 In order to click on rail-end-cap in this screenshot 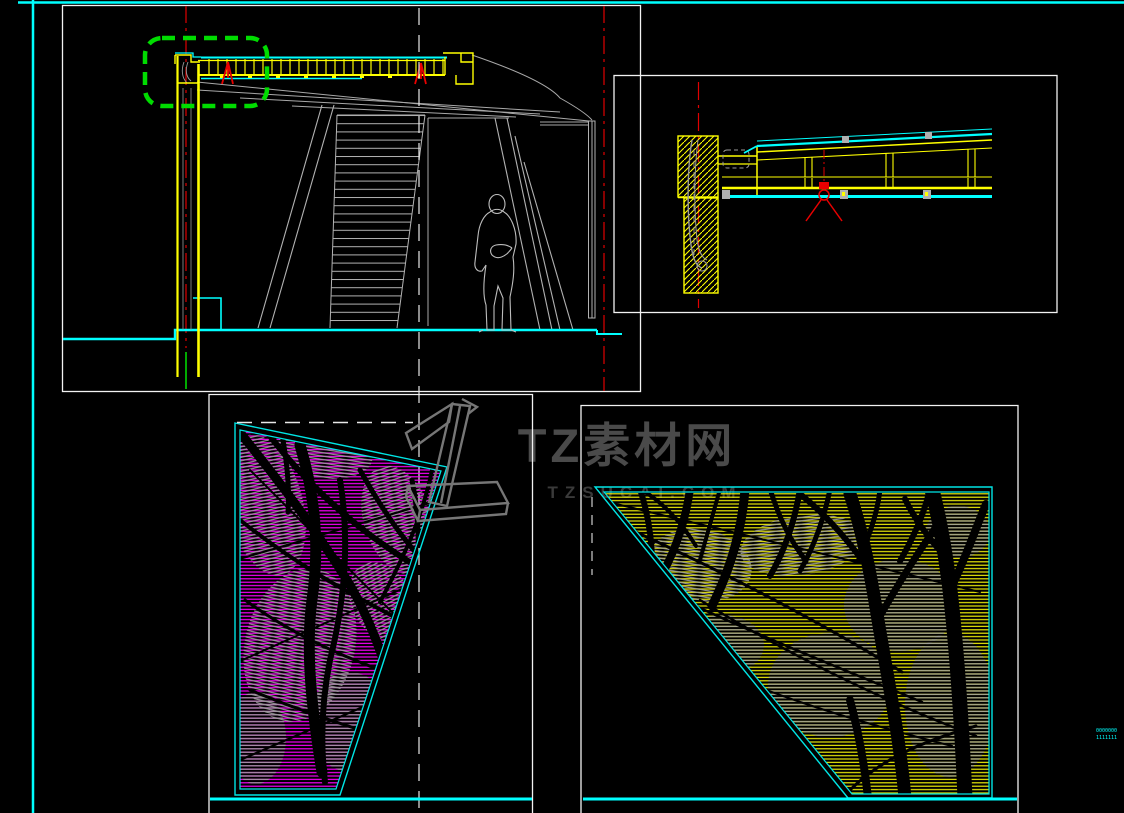, I will do `click(458, 68)`.